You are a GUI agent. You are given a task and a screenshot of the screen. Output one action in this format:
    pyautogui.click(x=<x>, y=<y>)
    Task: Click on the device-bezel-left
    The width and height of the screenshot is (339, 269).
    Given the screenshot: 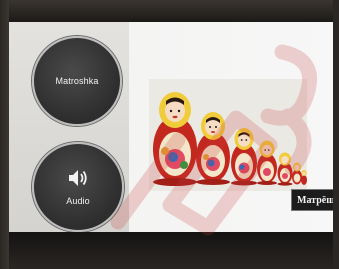 What is the action you would take?
    pyautogui.click(x=4, y=134)
    